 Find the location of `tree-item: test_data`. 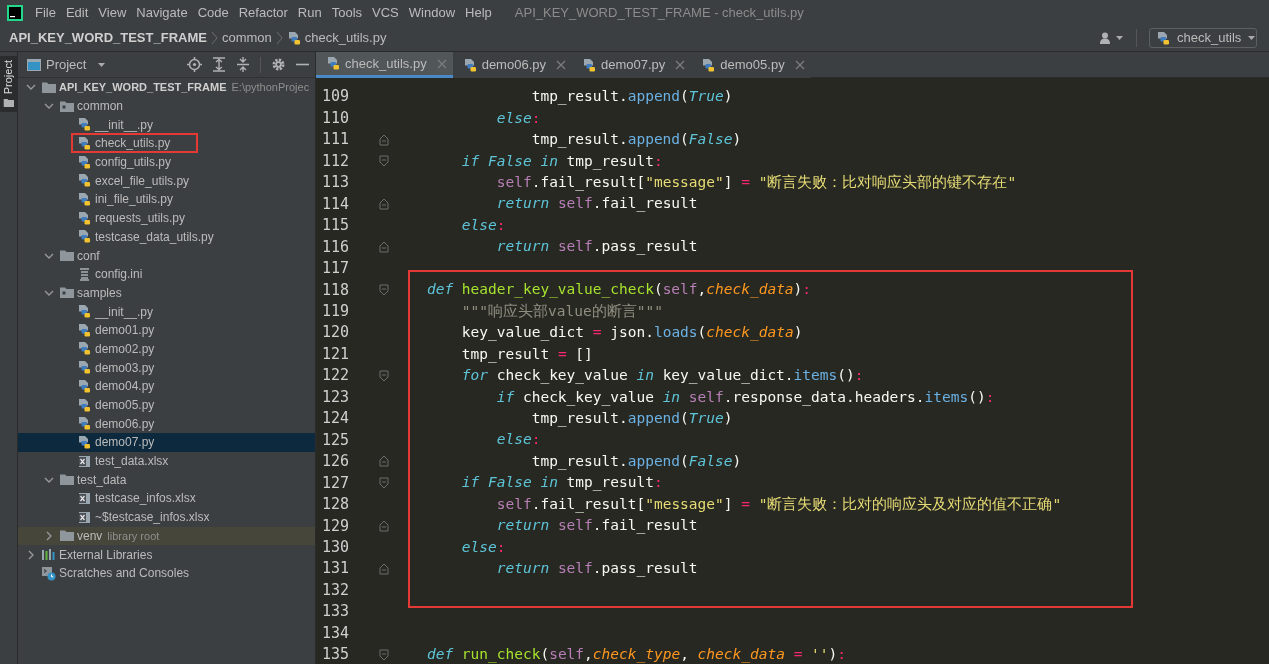

tree-item: test_data is located at coordinates (166, 480).